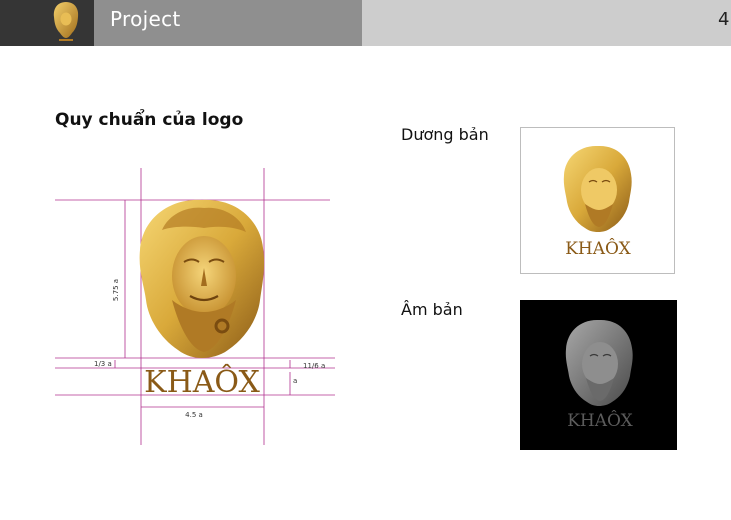 This screenshot has height=520, width=731. What do you see at coordinates (600, 420) in the screenshot?
I see `negative-logo-wordmark: KHAÔX` at bounding box center [600, 420].